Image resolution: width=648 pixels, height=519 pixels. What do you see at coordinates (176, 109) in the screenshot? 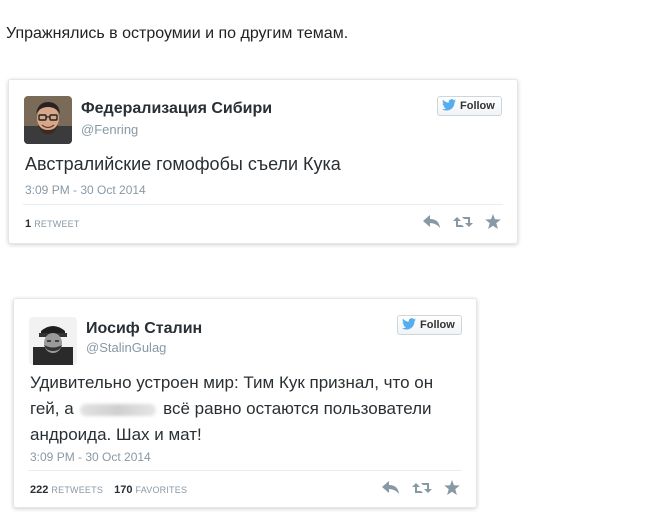
I see `author-name: Федерализация Сибири` at bounding box center [176, 109].